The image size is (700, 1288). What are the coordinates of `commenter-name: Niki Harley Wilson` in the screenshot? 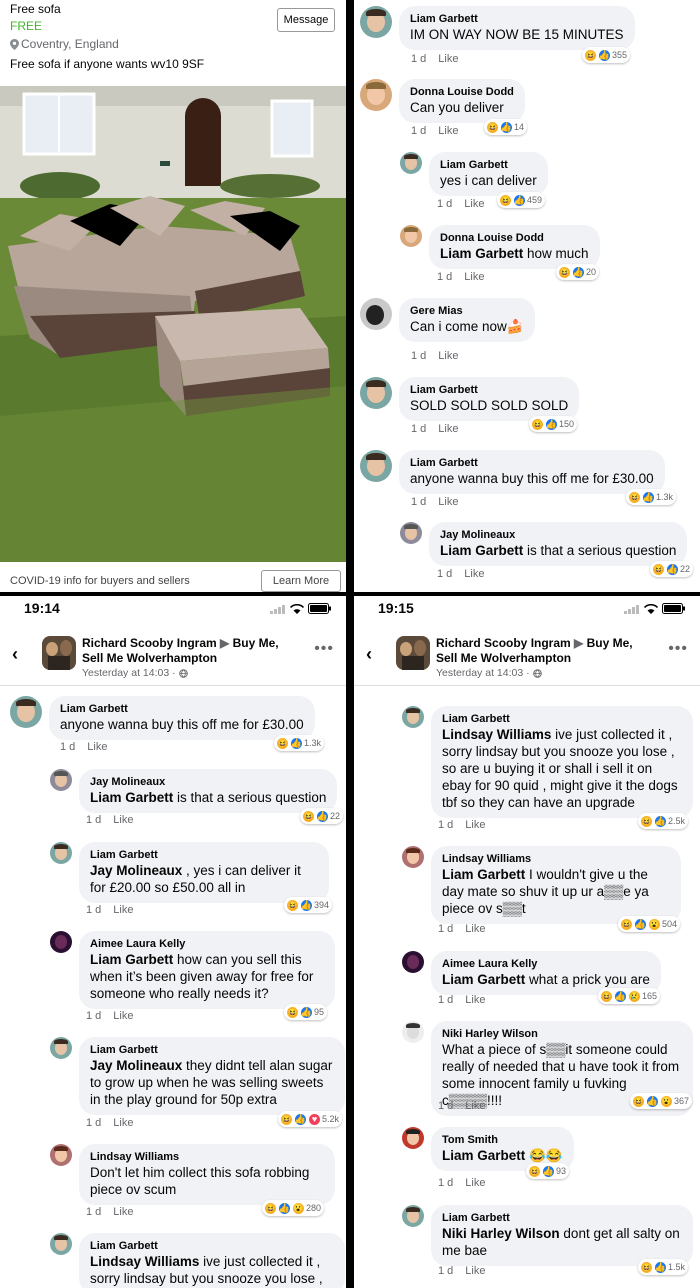 It's located at (562, 1034).